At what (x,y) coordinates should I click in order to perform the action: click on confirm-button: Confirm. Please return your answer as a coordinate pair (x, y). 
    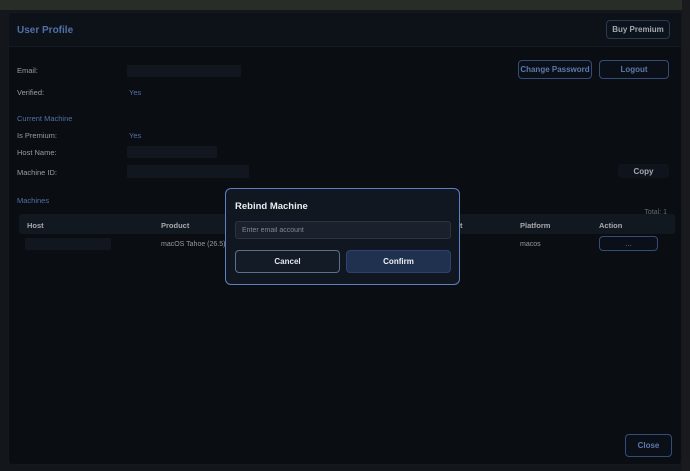
    Looking at the image, I should click on (398, 261).